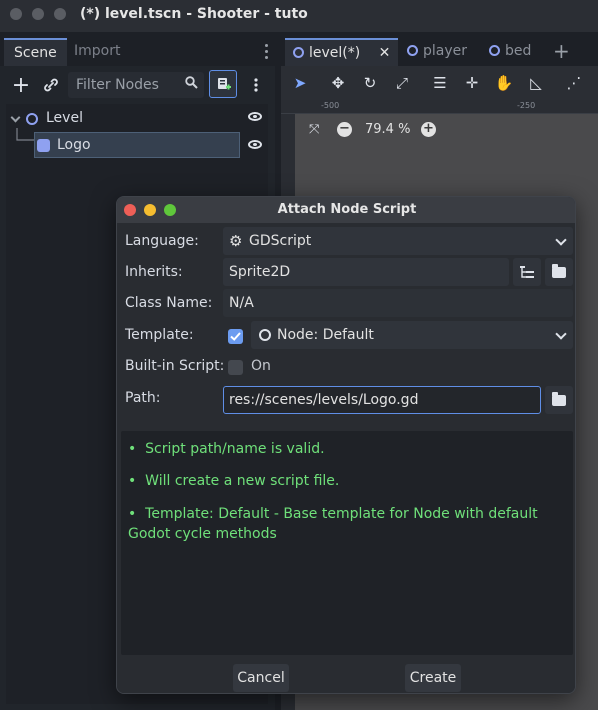 This screenshot has width=598, height=710. I want to click on tree-connector, so click(25, 134).